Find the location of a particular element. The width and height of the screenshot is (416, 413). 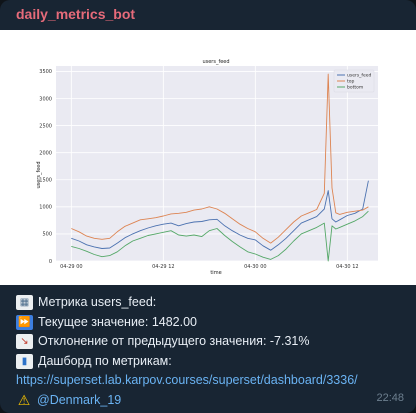

y-tick-label: 3500 is located at coordinates (45, 72).